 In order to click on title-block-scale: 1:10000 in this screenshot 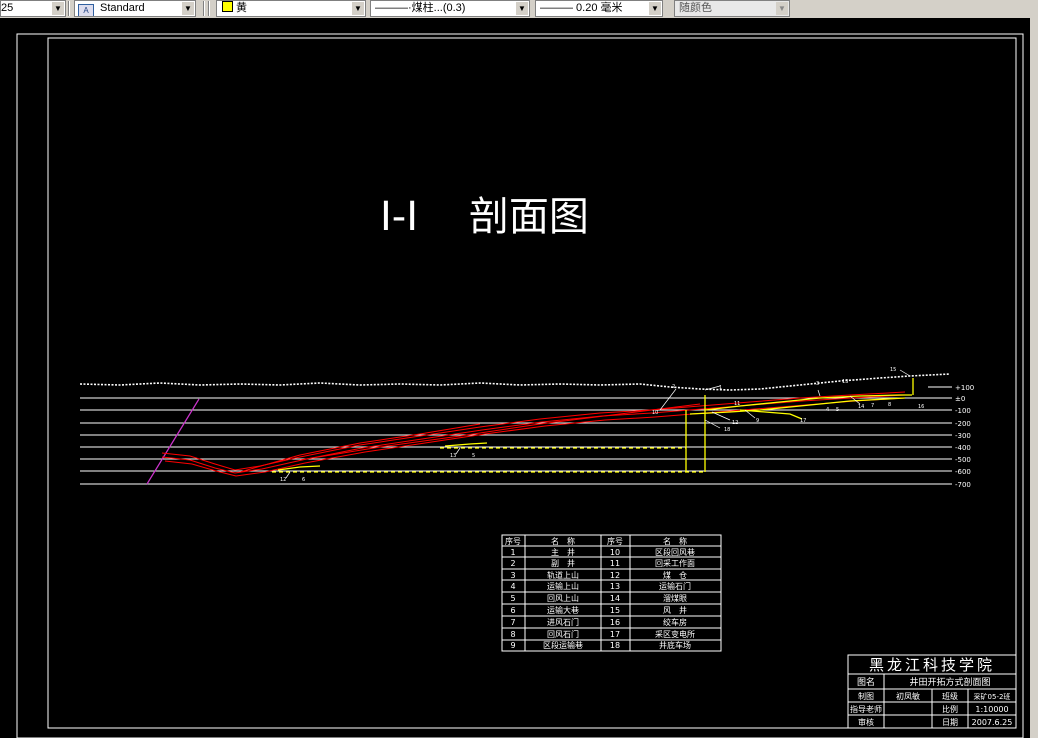, I will do `click(991, 709)`.